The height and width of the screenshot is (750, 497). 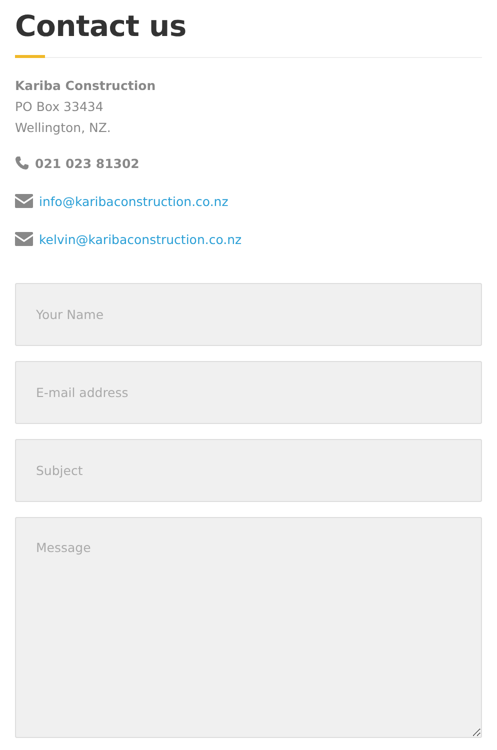 I want to click on page-heading: Contact us, so click(x=101, y=25).